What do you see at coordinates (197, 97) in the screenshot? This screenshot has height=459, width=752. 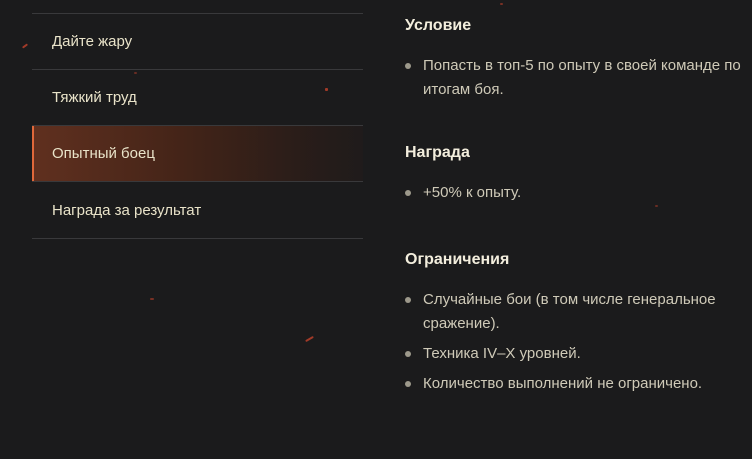 I see `sidebar-item-tyazhkiy-trud: Тяжкий труд` at bounding box center [197, 97].